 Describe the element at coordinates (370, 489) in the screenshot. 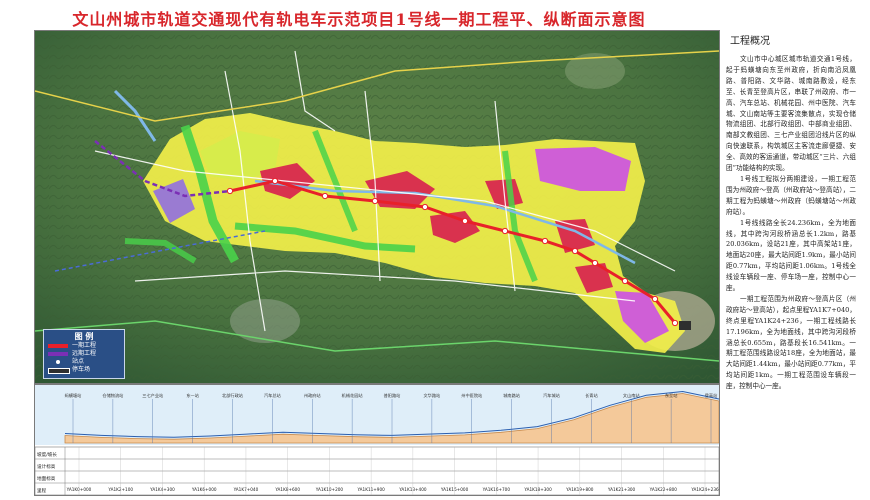

I see `mileage-label: YA1K11+900` at that location.